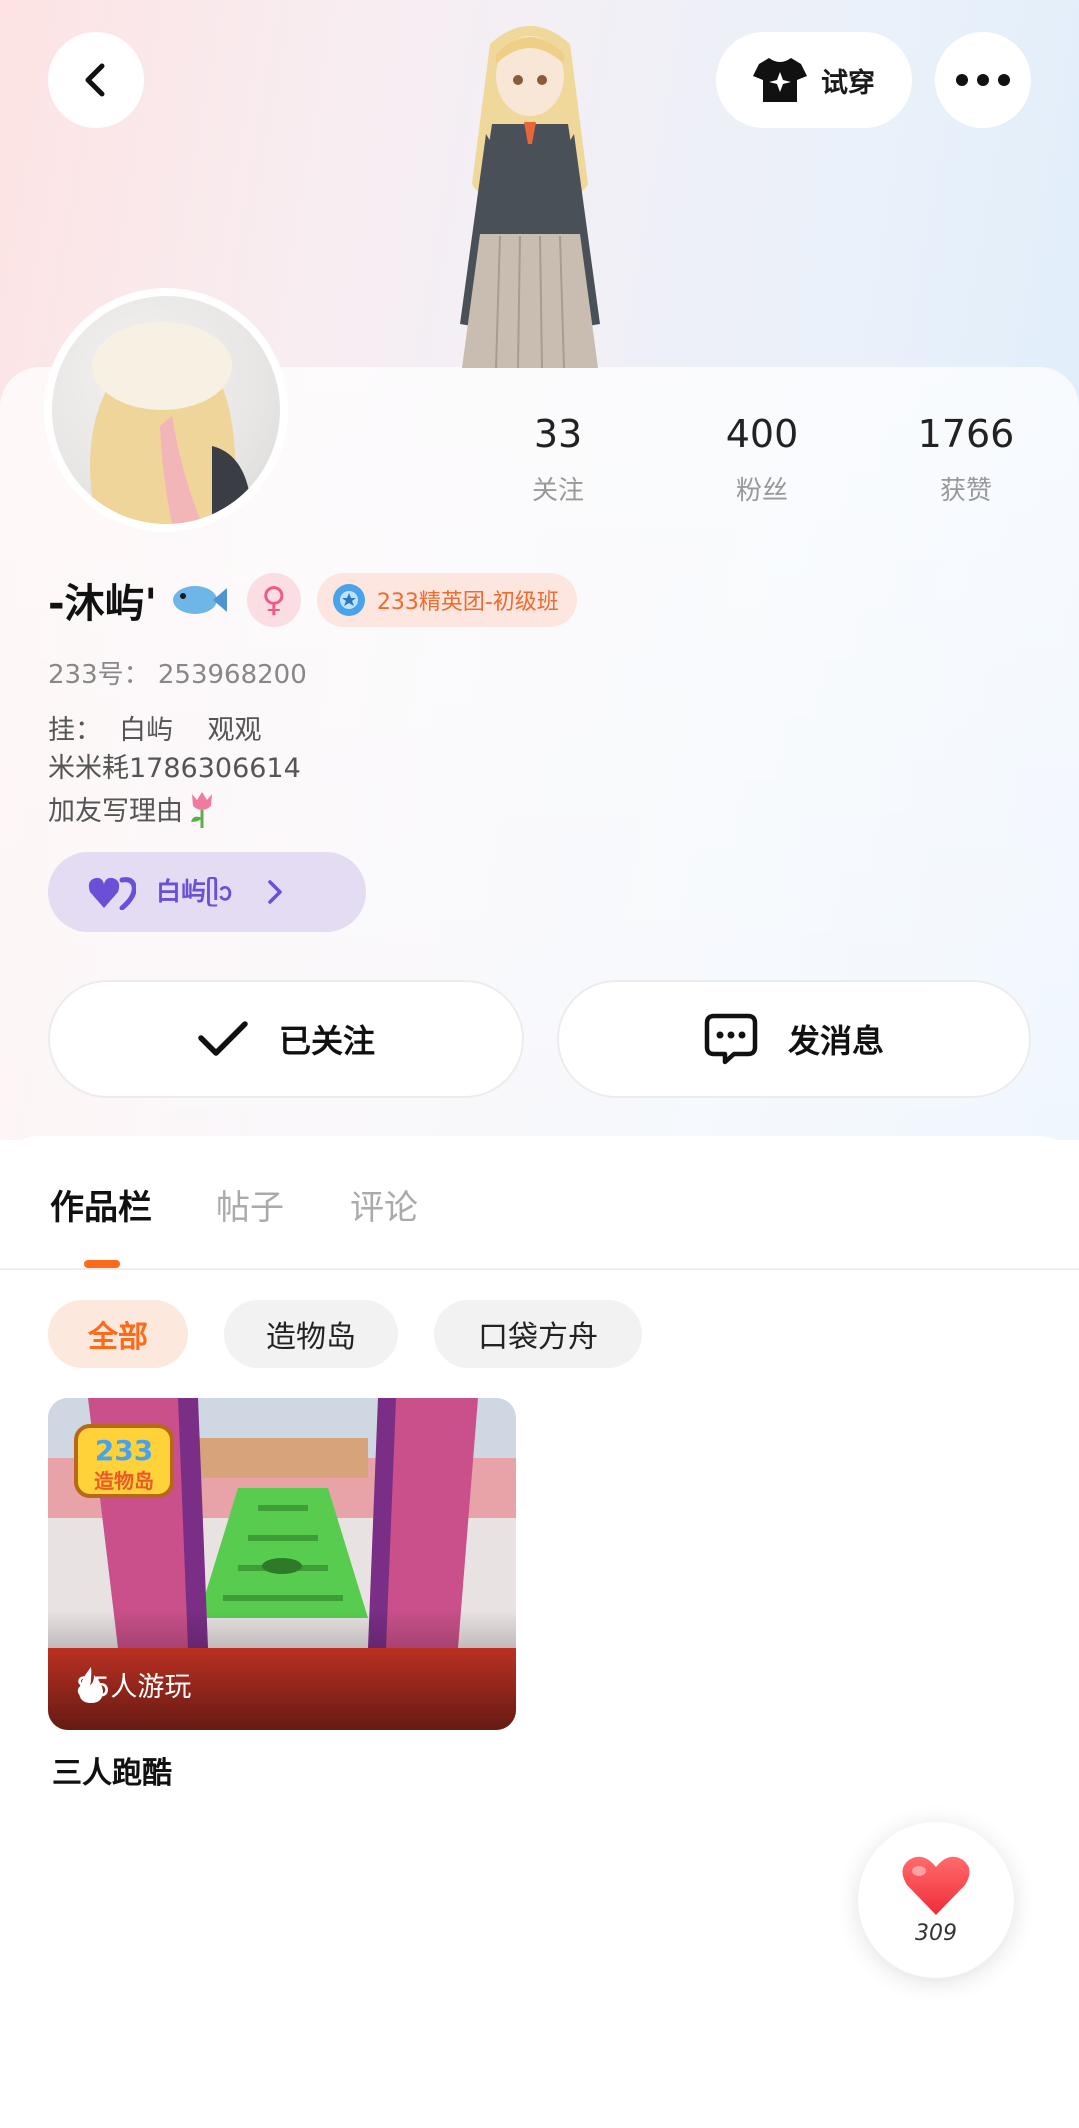  What do you see at coordinates (762, 459) in the screenshot?
I see `stat-fans: 400 粉丝` at bounding box center [762, 459].